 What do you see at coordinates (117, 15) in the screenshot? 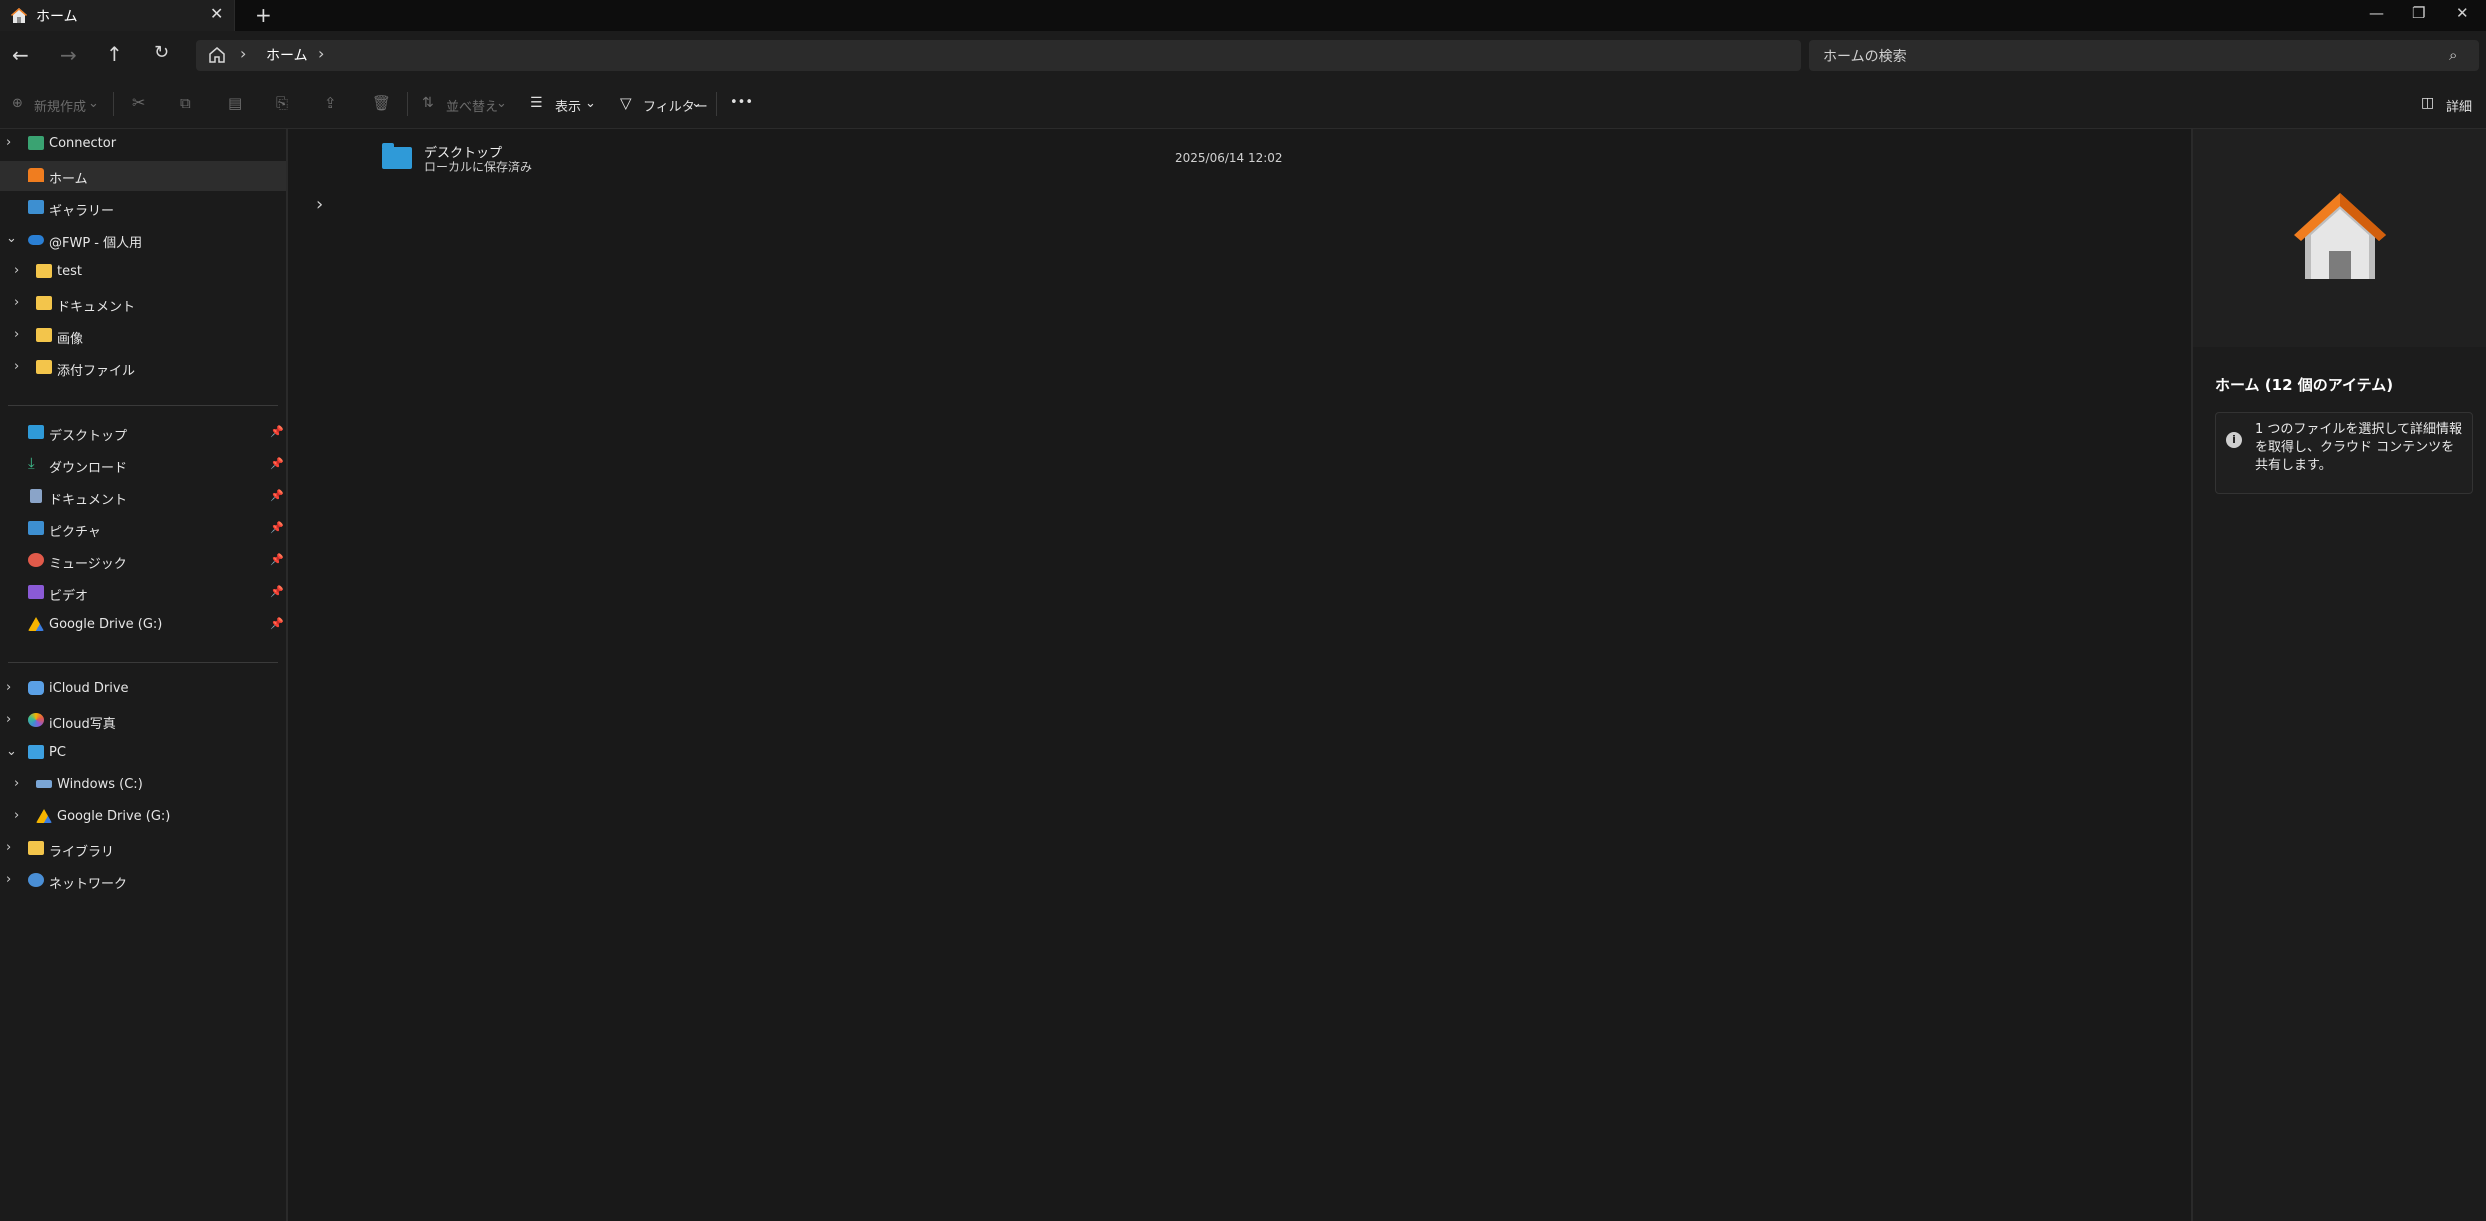
I see `tab-home: ホーム ✕` at bounding box center [117, 15].